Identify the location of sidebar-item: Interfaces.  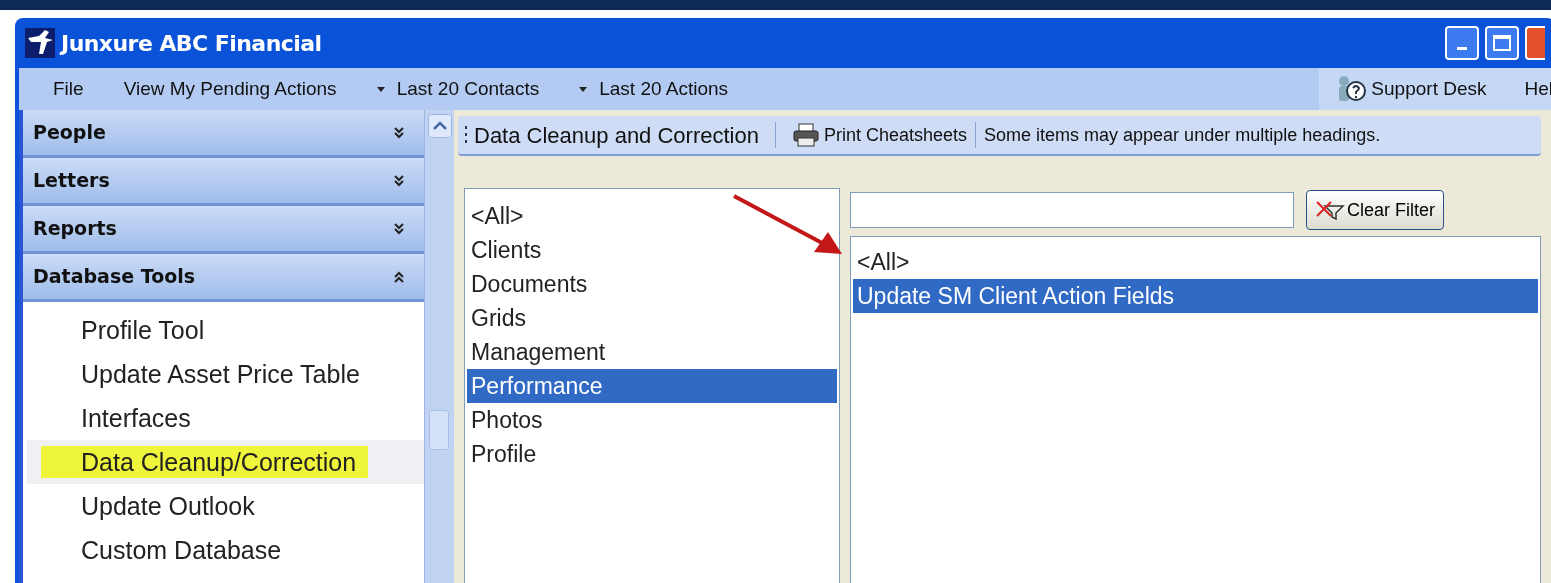
(136, 418).